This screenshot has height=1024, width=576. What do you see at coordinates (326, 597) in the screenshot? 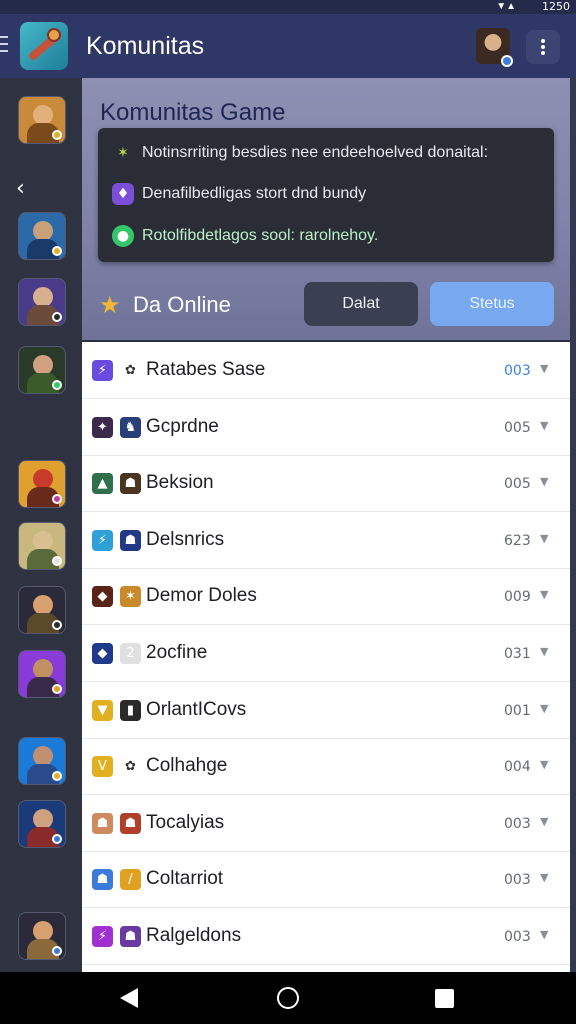
I see `member-row: ◆ ✶ Demor Doles 009 ▼` at bounding box center [326, 597].